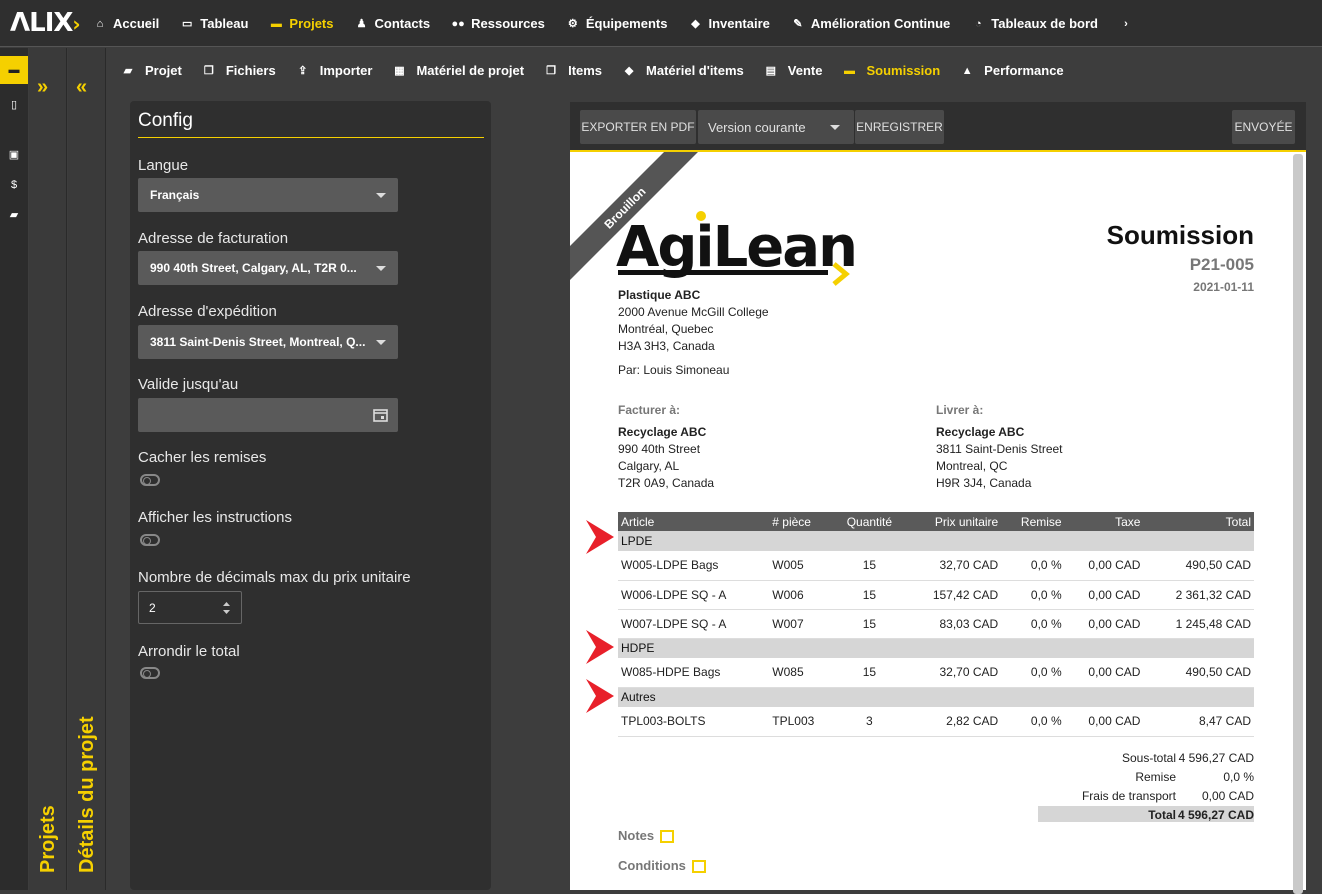  What do you see at coordinates (953, 624) in the screenshot?
I see `cell-price: 83,03 CAD` at bounding box center [953, 624].